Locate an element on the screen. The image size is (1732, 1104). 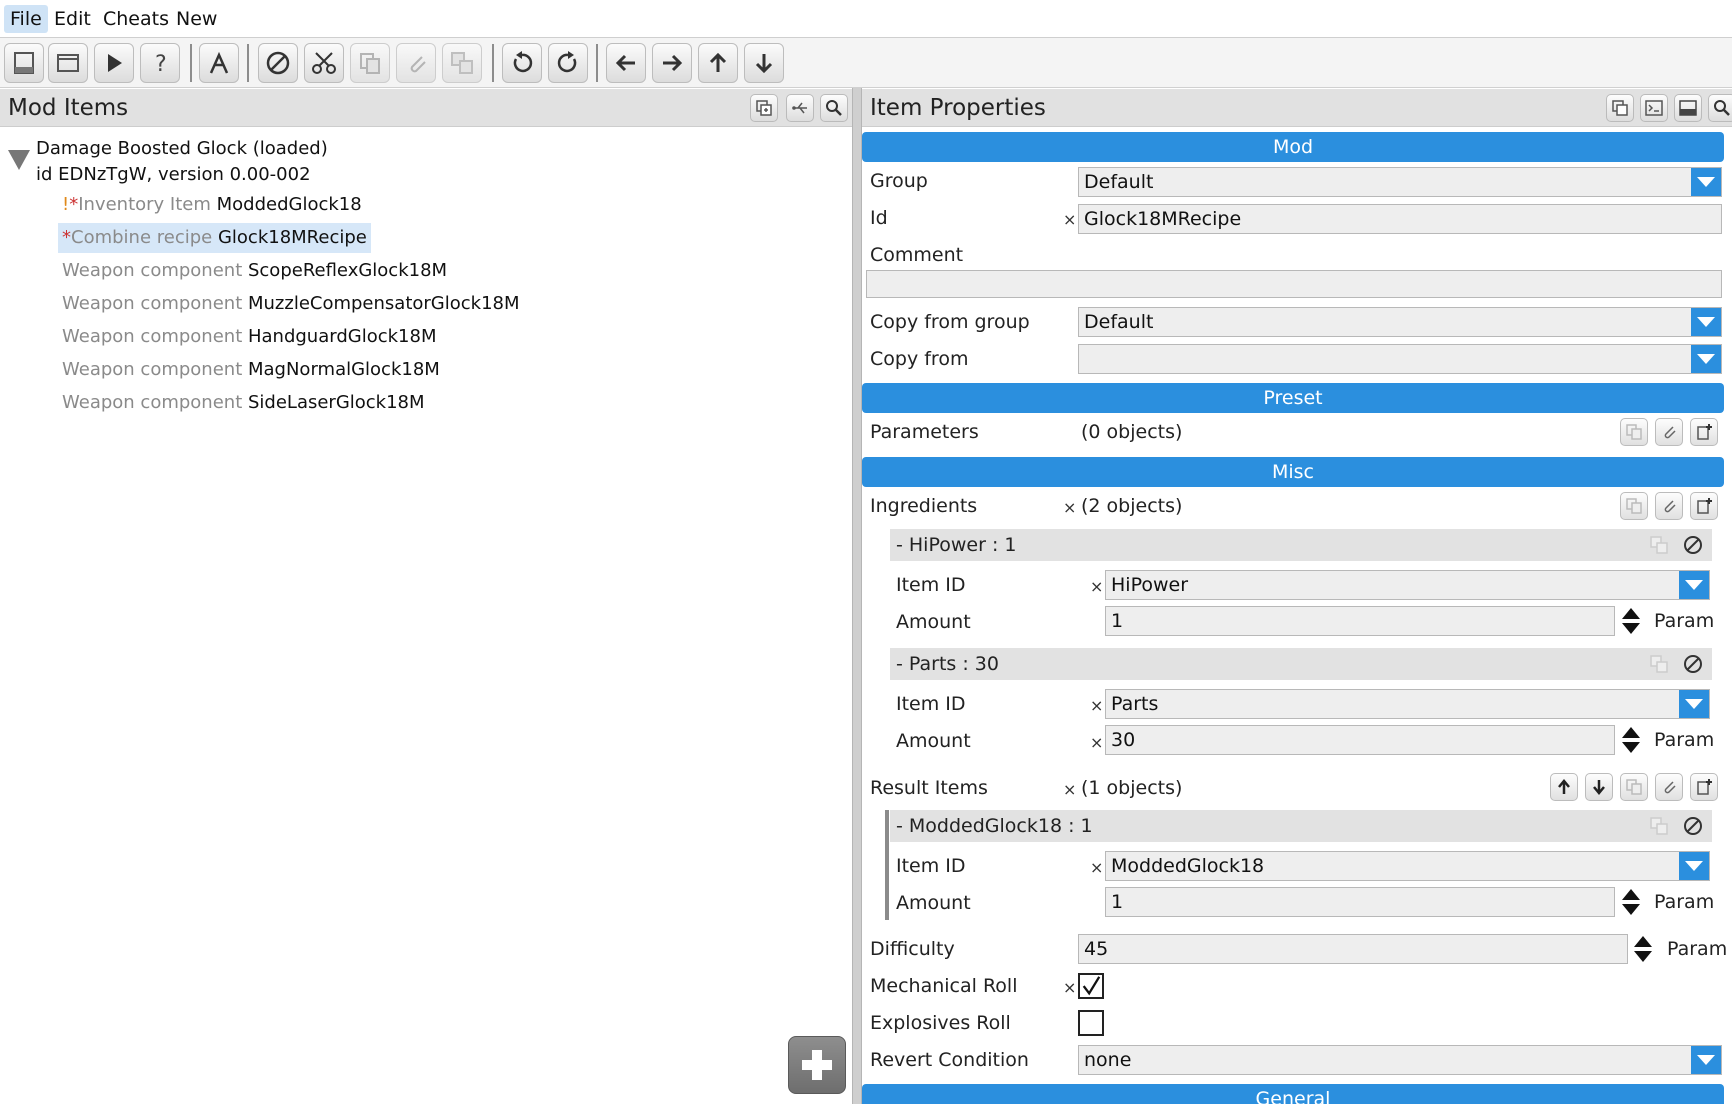
cursor-button is located at coordinates (219, 63).